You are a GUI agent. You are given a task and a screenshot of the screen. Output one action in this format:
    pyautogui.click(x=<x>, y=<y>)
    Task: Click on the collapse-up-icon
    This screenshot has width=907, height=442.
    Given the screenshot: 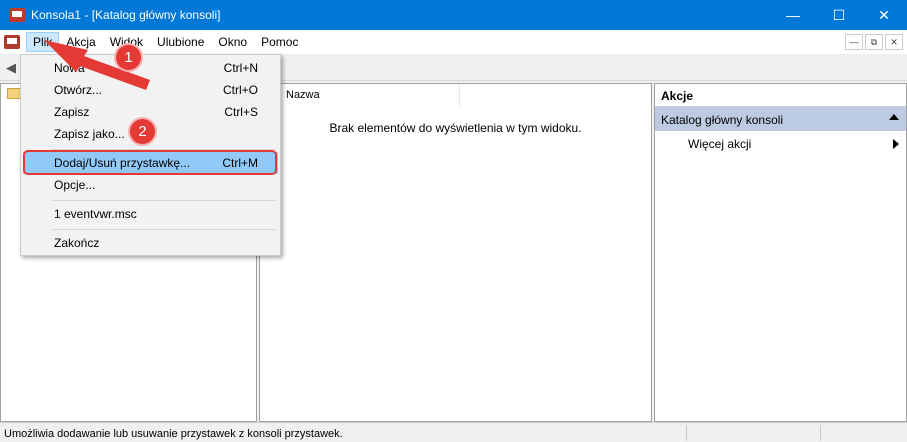 What is the action you would take?
    pyautogui.click(x=894, y=117)
    